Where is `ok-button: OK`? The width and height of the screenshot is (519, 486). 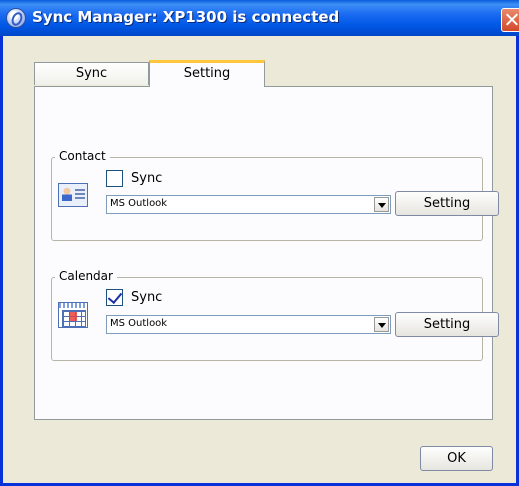
ok-button: OK is located at coordinates (456, 458).